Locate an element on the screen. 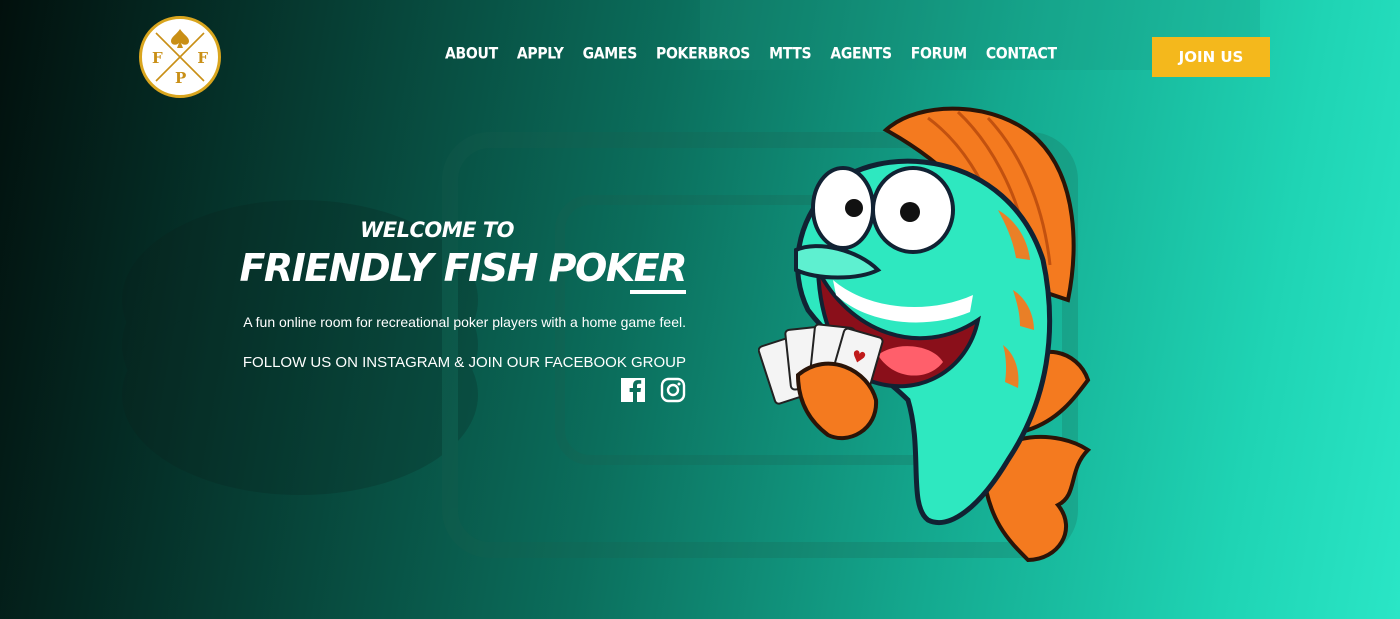 The width and height of the screenshot is (1400, 619). logo-letter-bottom: P is located at coordinates (181, 78).